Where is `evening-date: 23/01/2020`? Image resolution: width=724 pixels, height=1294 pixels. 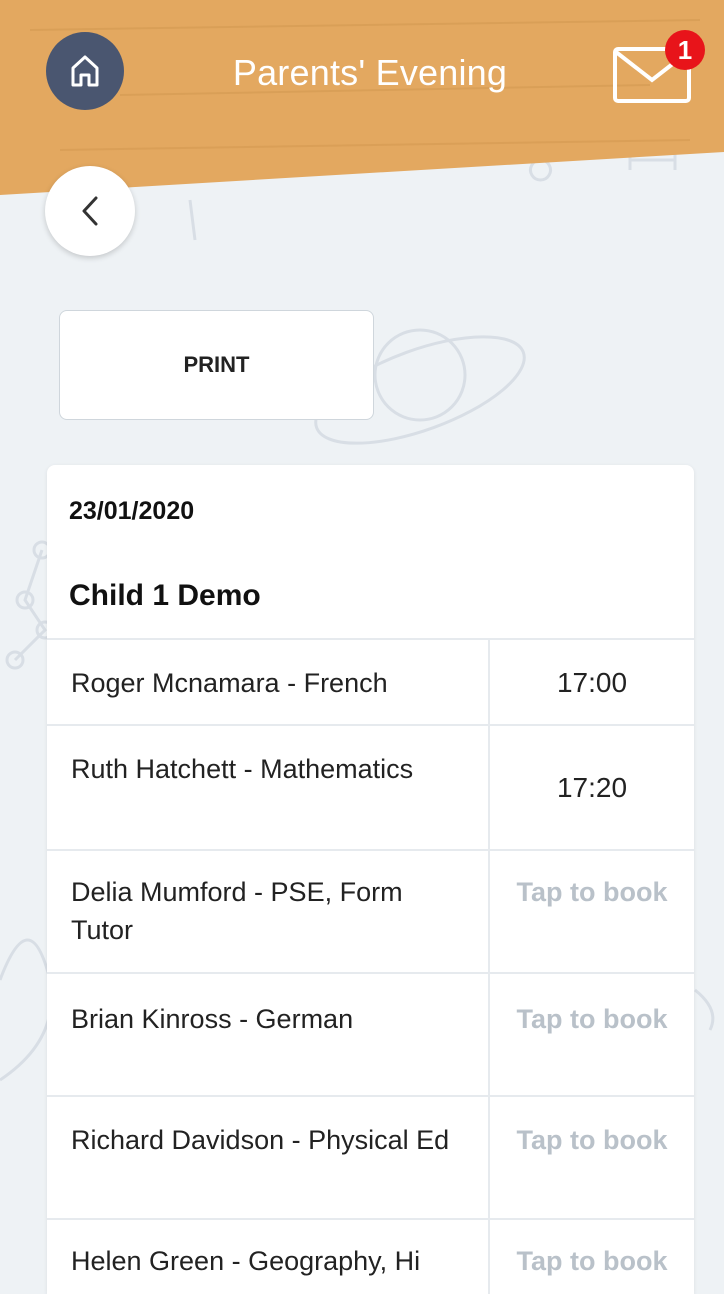
evening-date: 23/01/2020 is located at coordinates (132, 511).